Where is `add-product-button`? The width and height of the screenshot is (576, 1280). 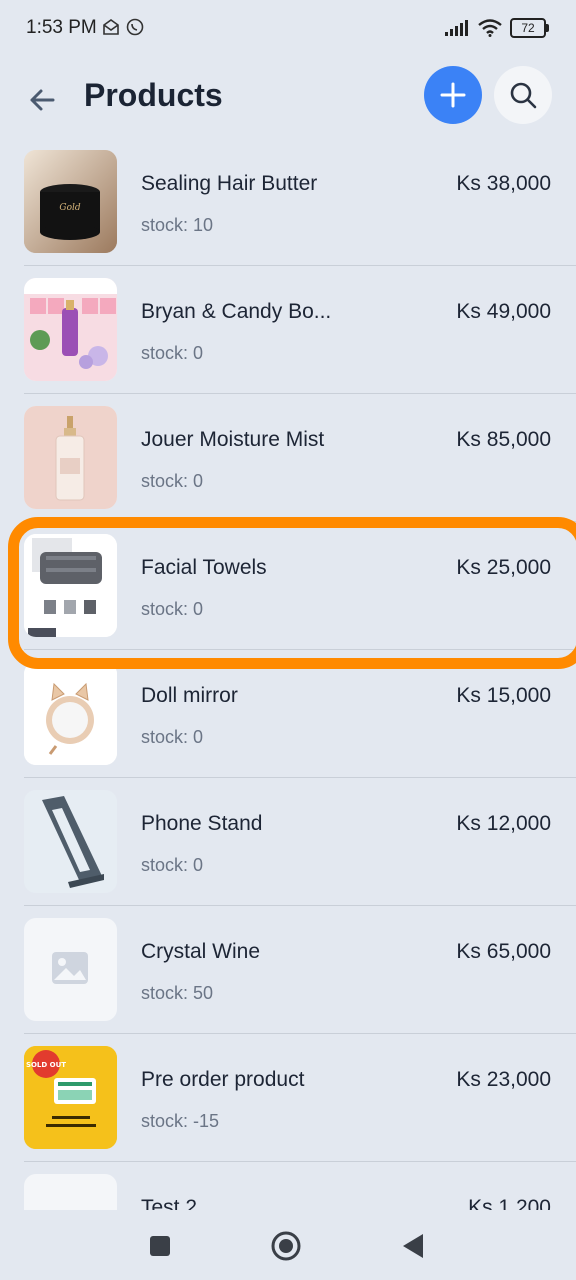 add-product-button is located at coordinates (453, 95).